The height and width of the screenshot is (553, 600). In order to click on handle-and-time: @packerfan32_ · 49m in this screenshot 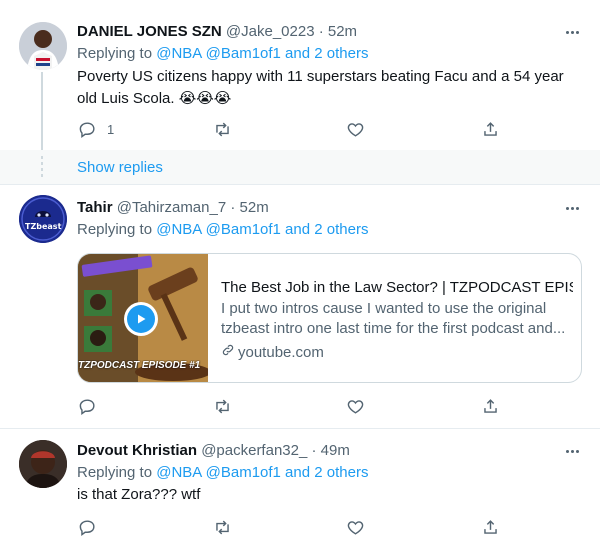, I will do `click(275, 450)`.